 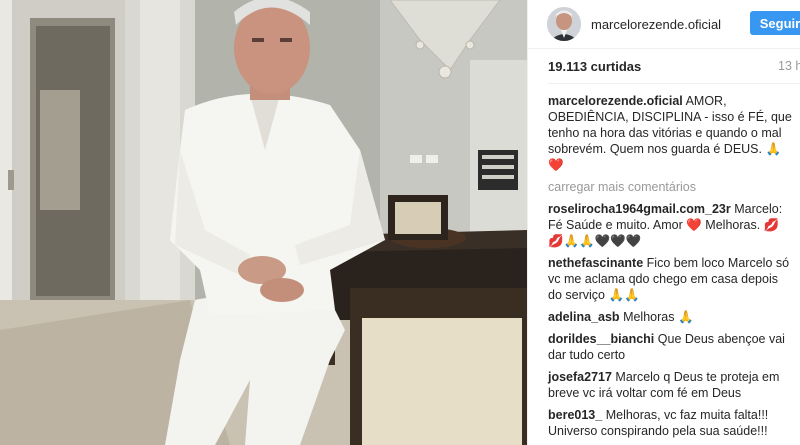 I want to click on comment-username: adelina_asb, so click(x=584, y=317).